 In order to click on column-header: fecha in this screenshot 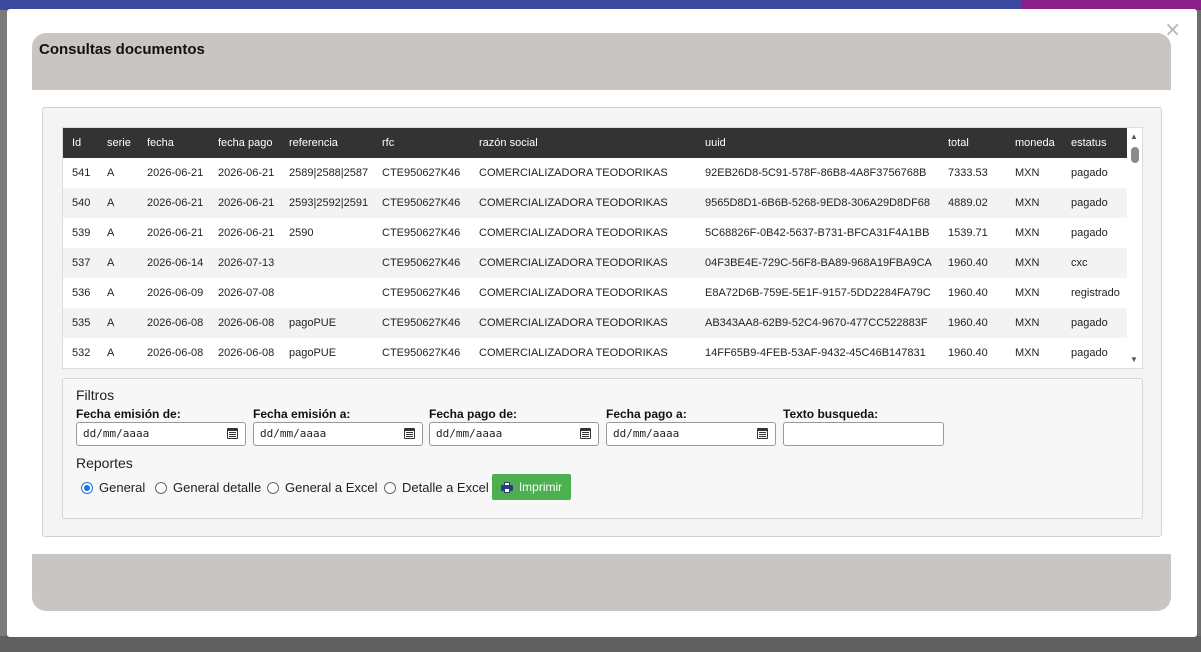, I will do `click(173, 143)`.